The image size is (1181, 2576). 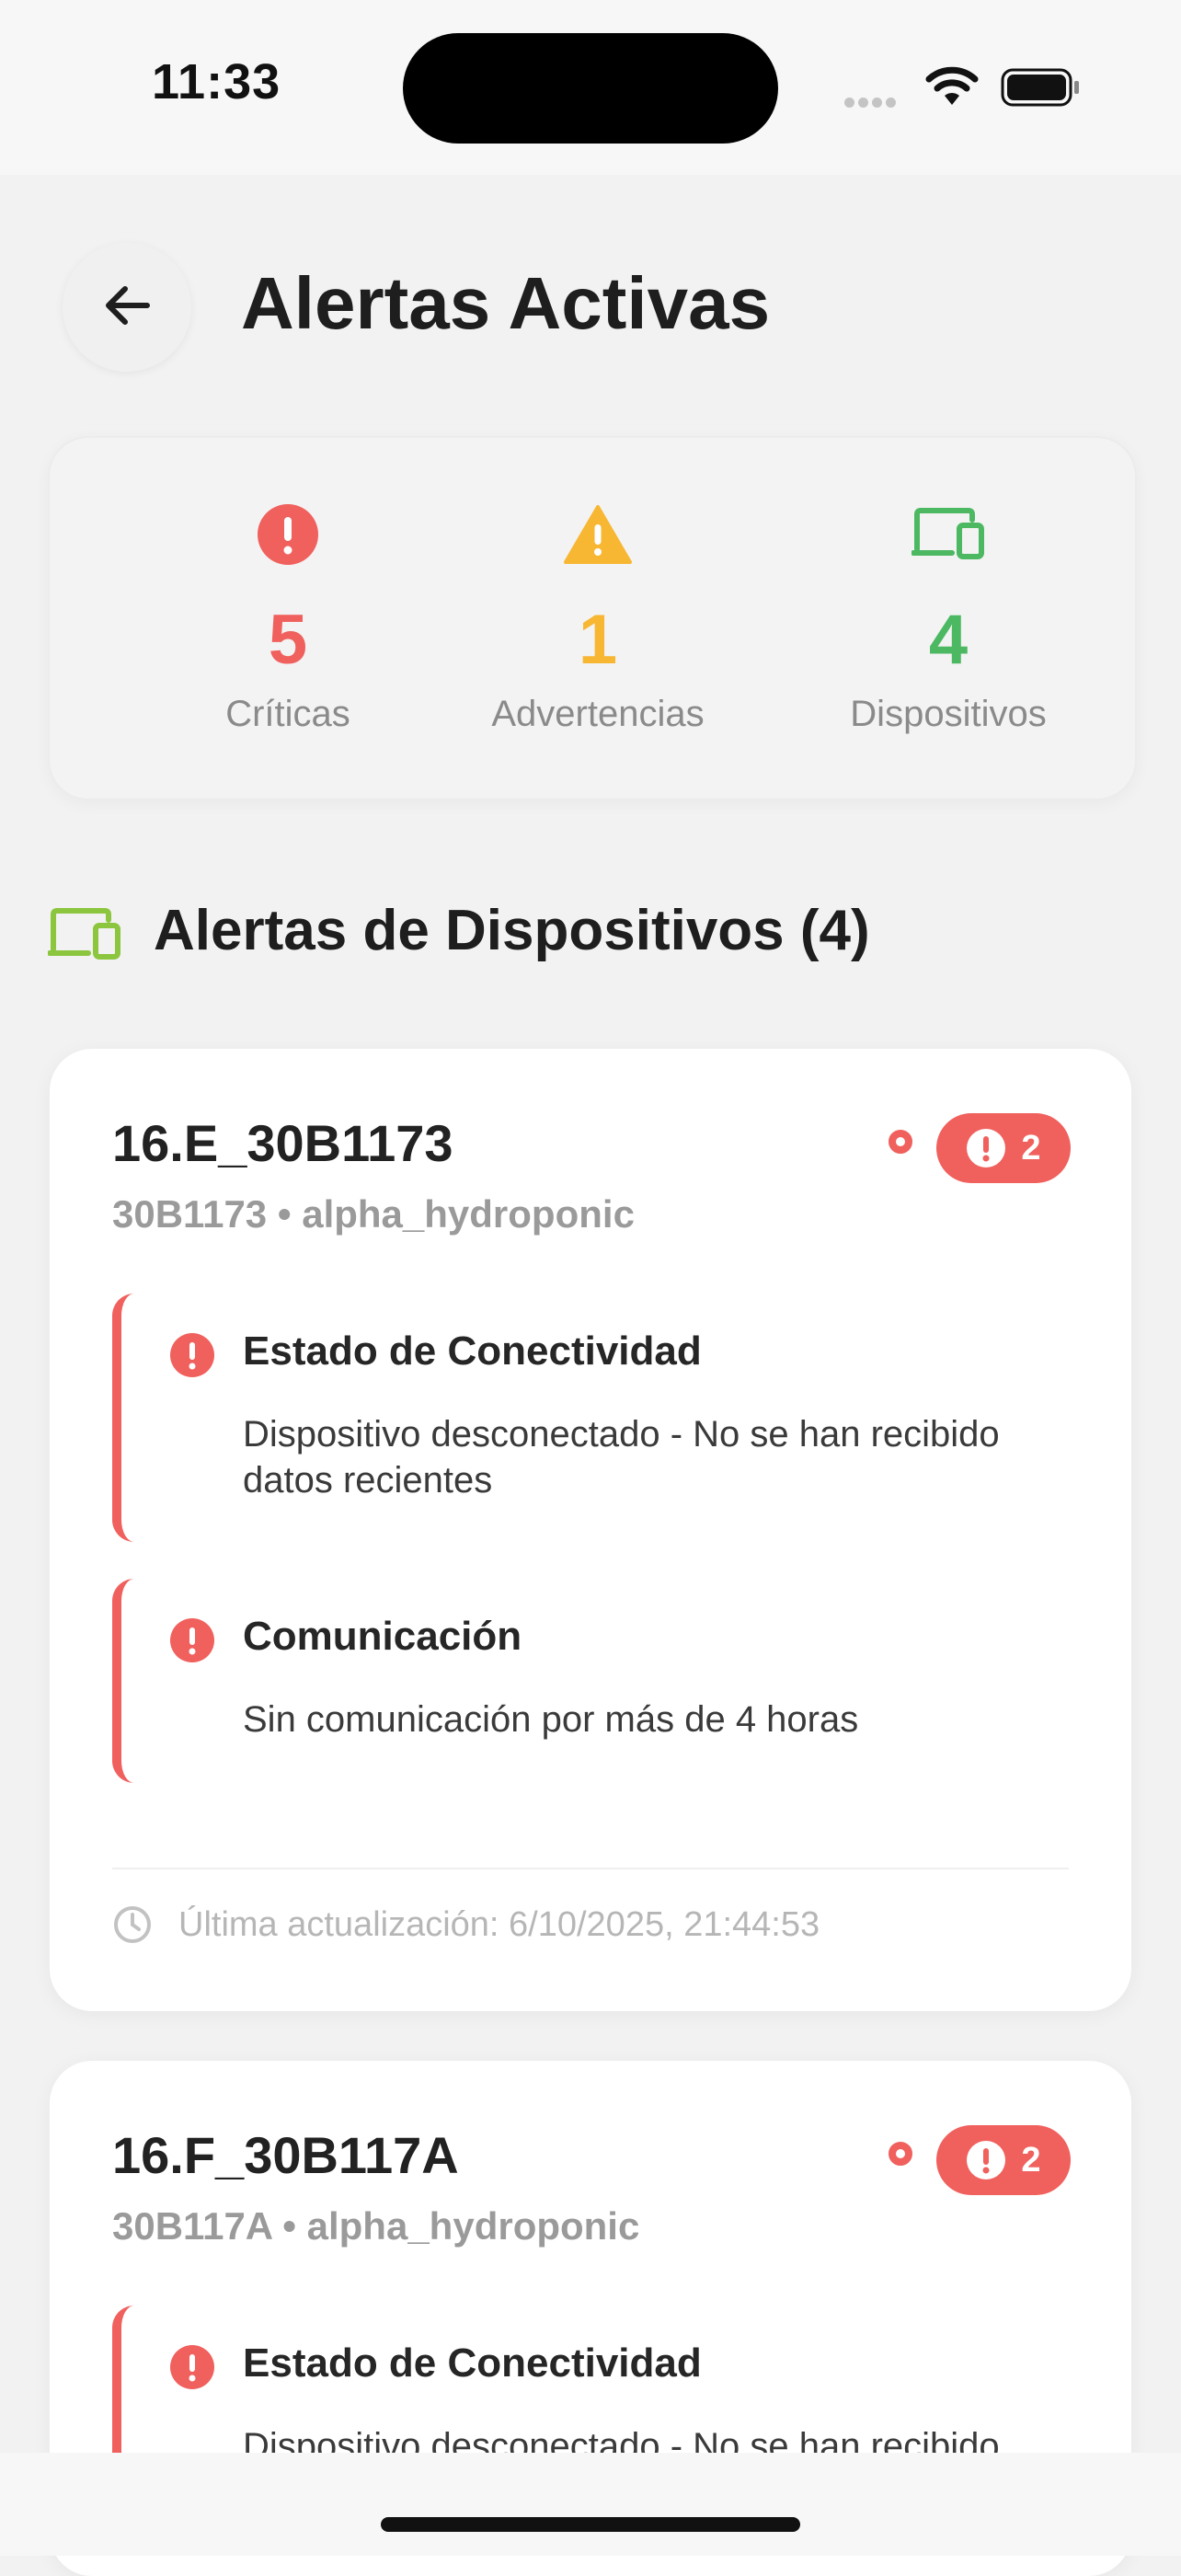 I want to click on card-divider, so click(x=590, y=1868).